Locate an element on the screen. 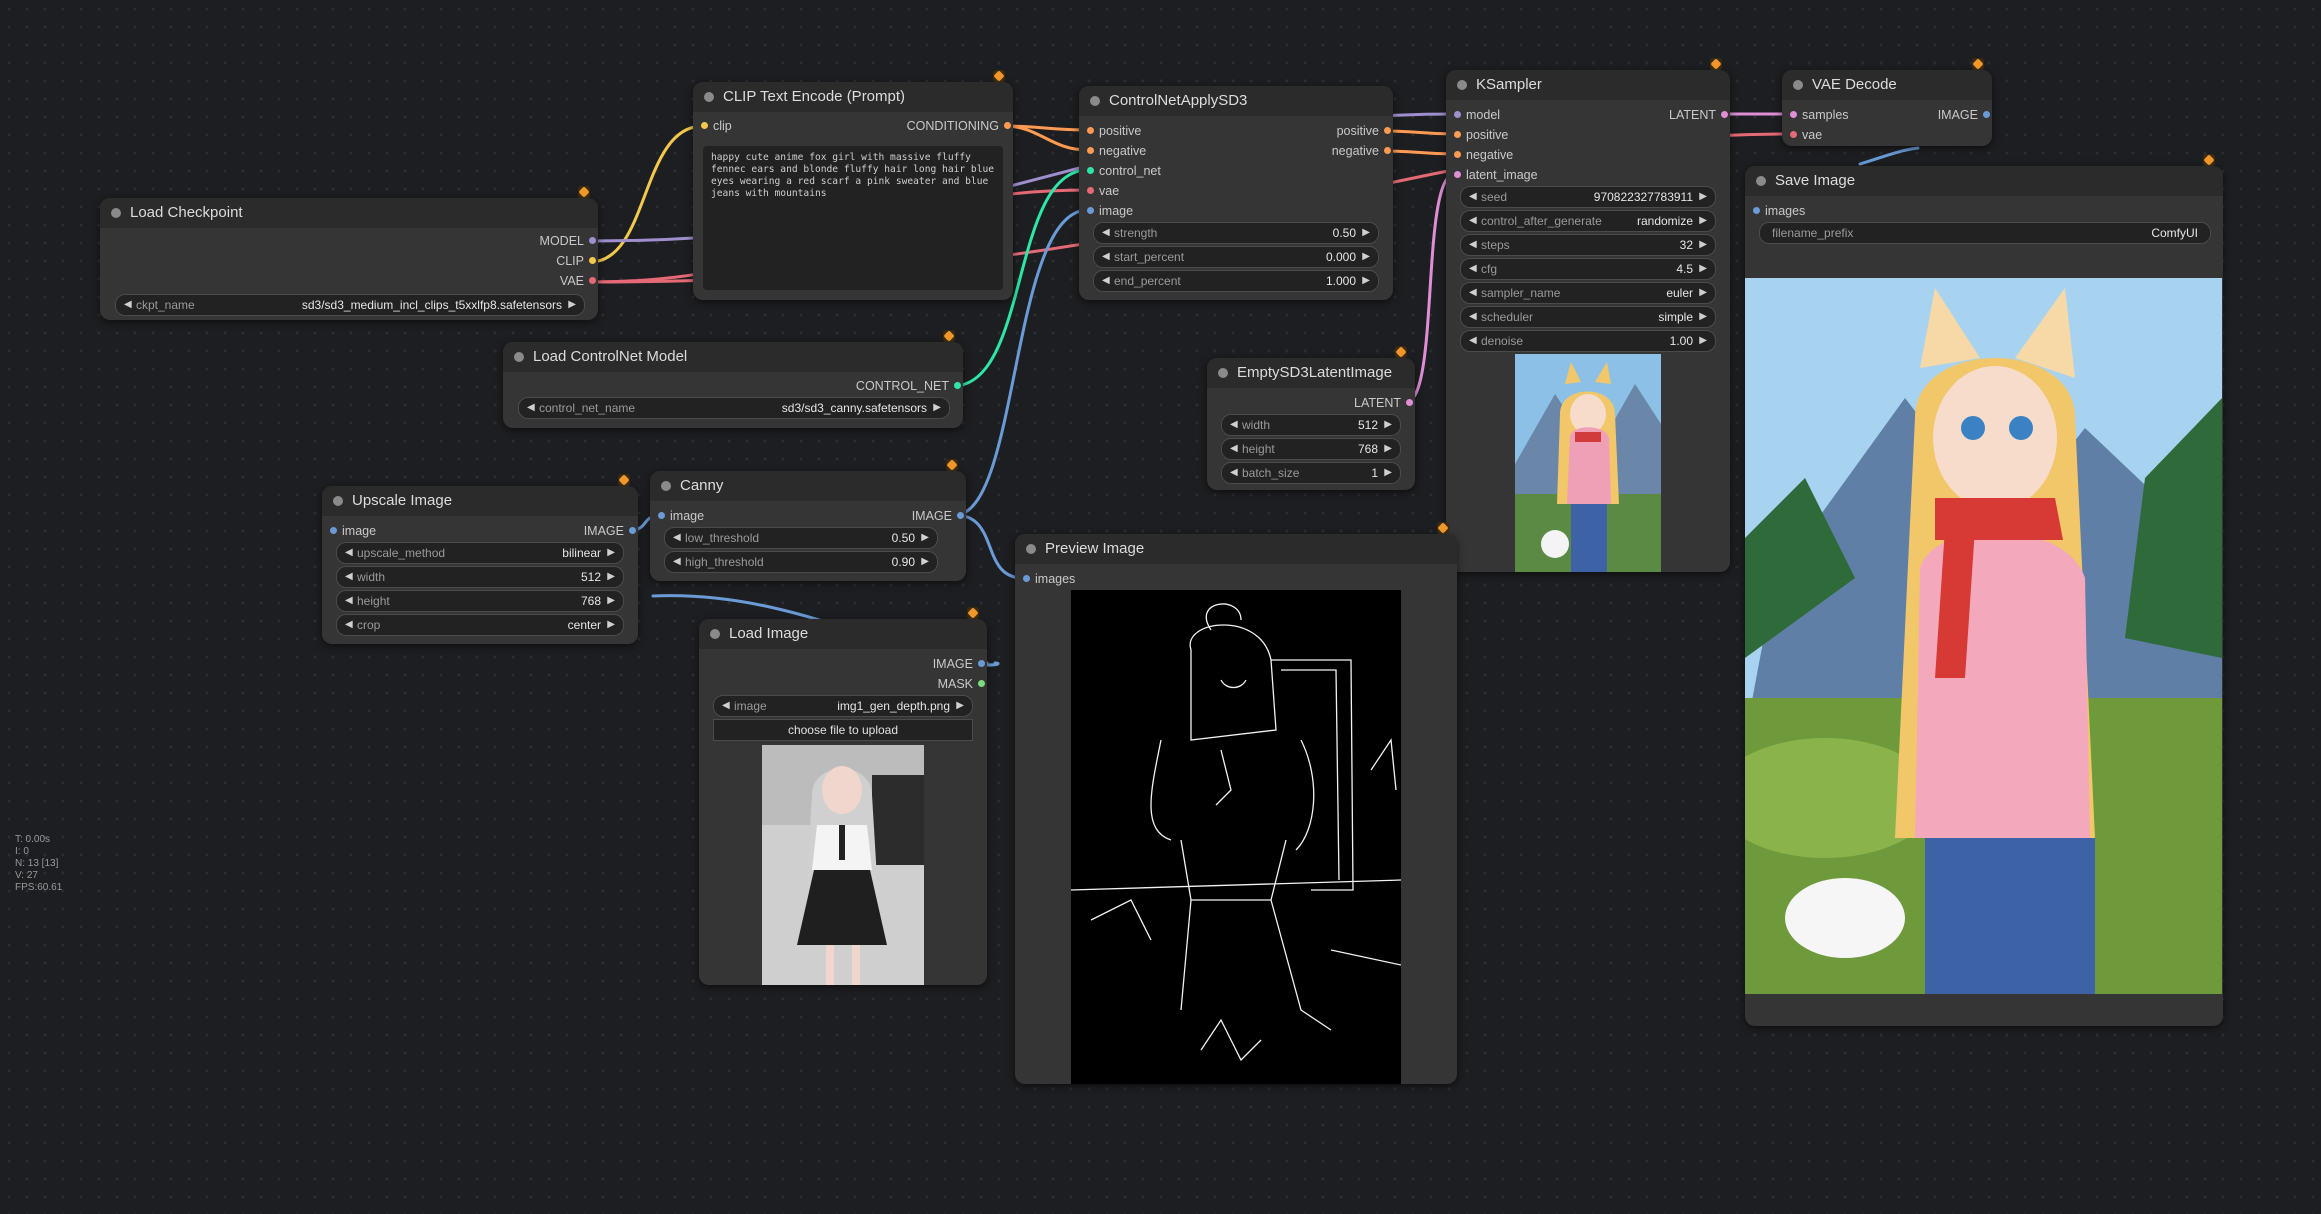 The height and width of the screenshot is (1214, 2321). control-after-generate-combo: ◀ control_after_generate randomize ▶ is located at coordinates (1588, 221).